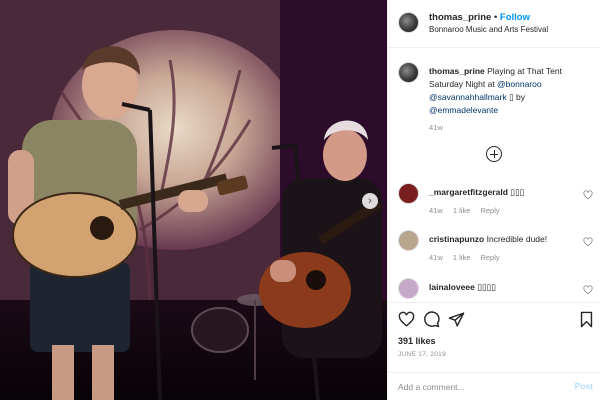  What do you see at coordinates (436, 127) in the screenshot?
I see `caption-timestamp: 41w` at bounding box center [436, 127].